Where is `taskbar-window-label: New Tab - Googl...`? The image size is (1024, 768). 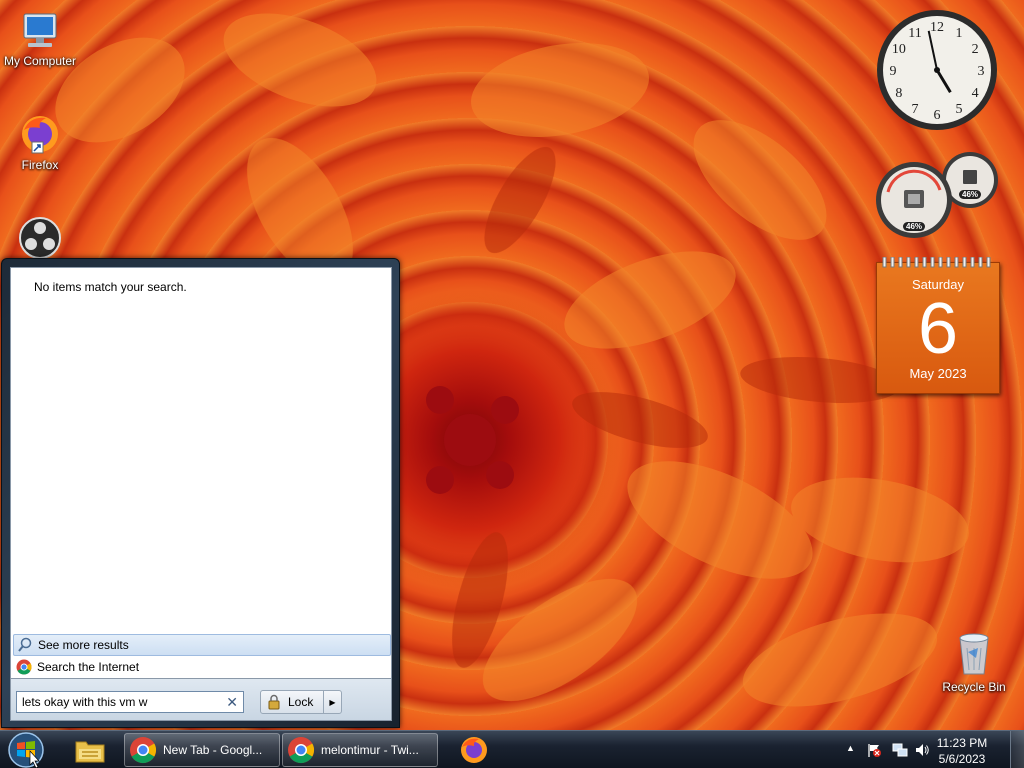 taskbar-window-label: New Tab - Googl... is located at coordinates (213, 750).